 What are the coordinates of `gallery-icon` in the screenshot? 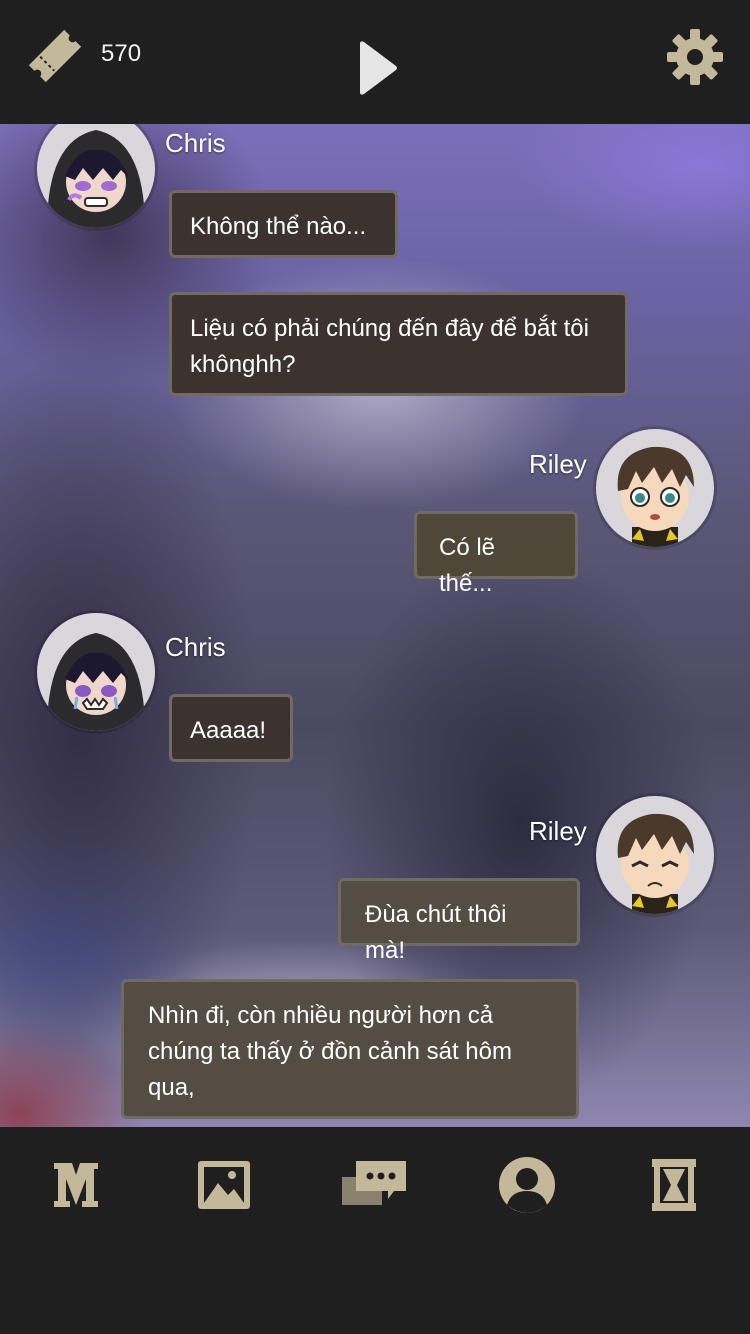 It's located at (224, 1185).